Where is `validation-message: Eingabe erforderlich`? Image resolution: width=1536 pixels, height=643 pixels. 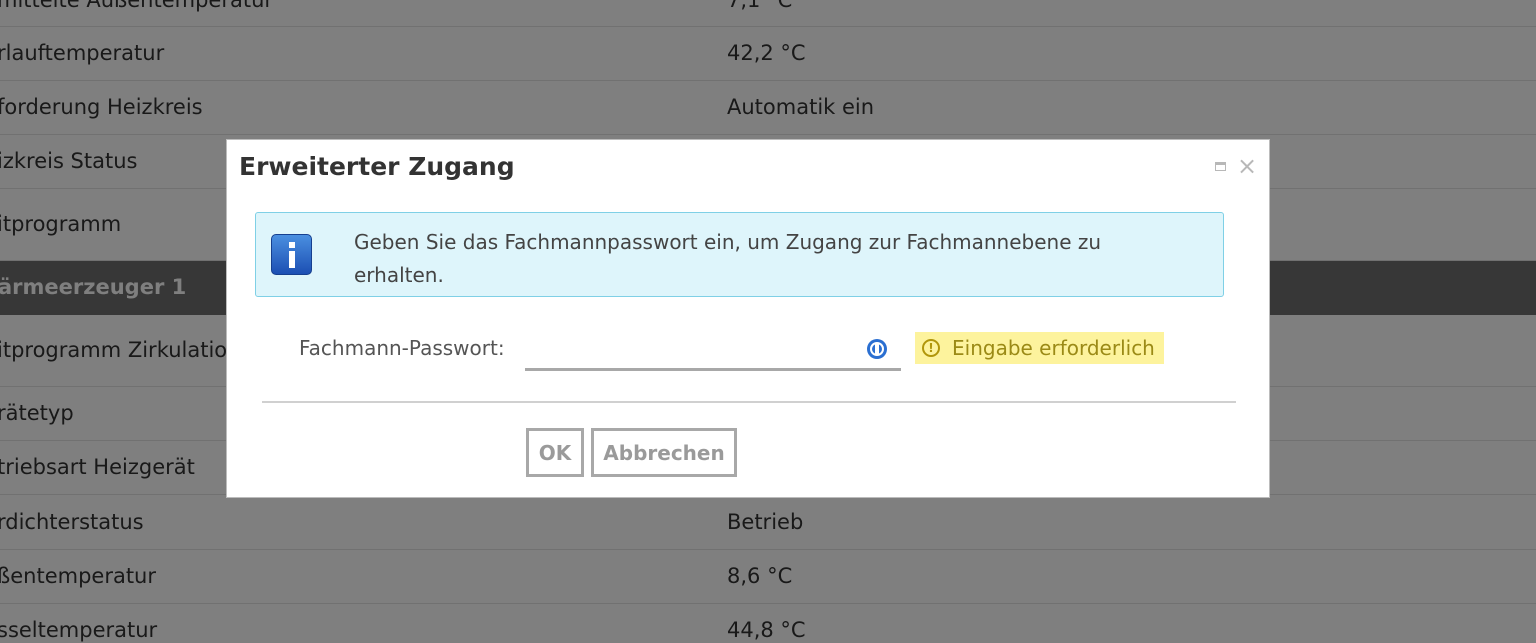
validation-message: Eingabe erforderlich is located at coordinates (1053, 348).